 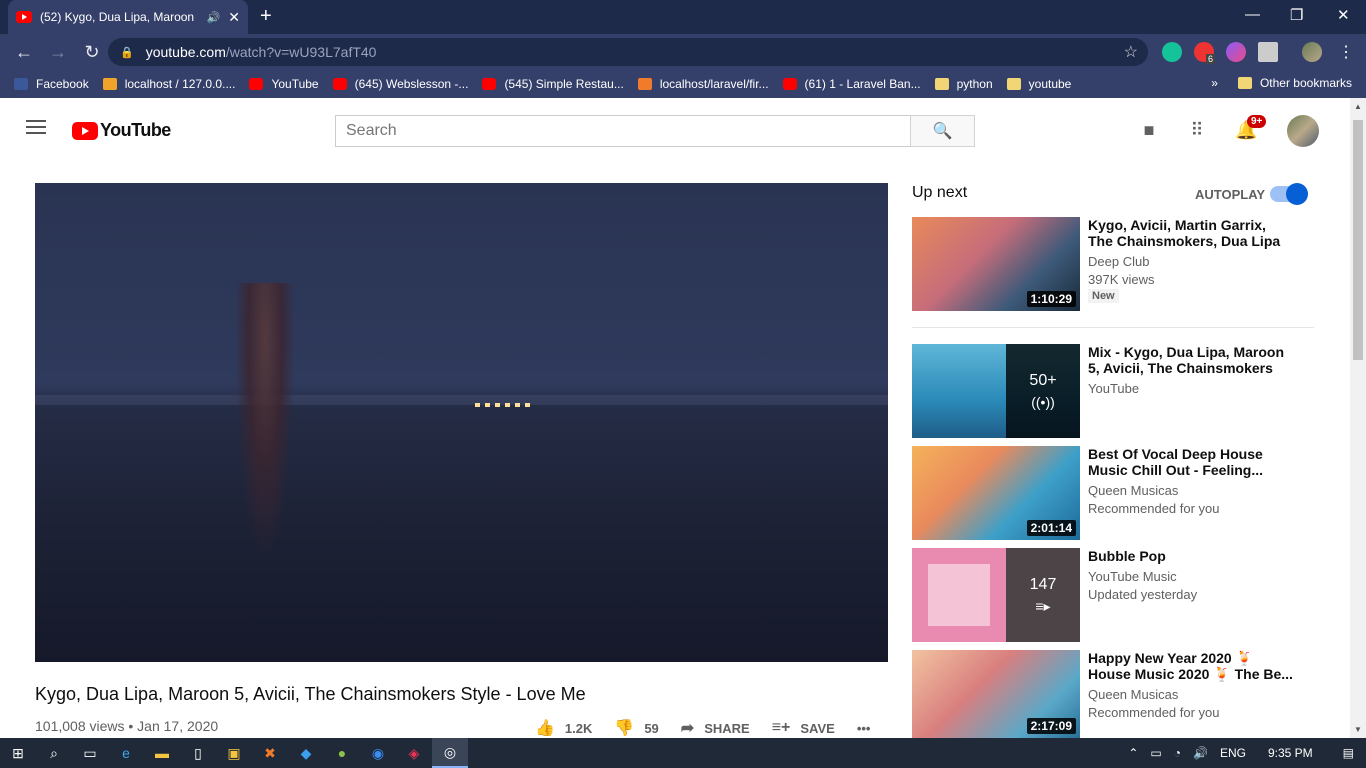 I want to click on more-actions-button: •••, so click(x=864, y=728).